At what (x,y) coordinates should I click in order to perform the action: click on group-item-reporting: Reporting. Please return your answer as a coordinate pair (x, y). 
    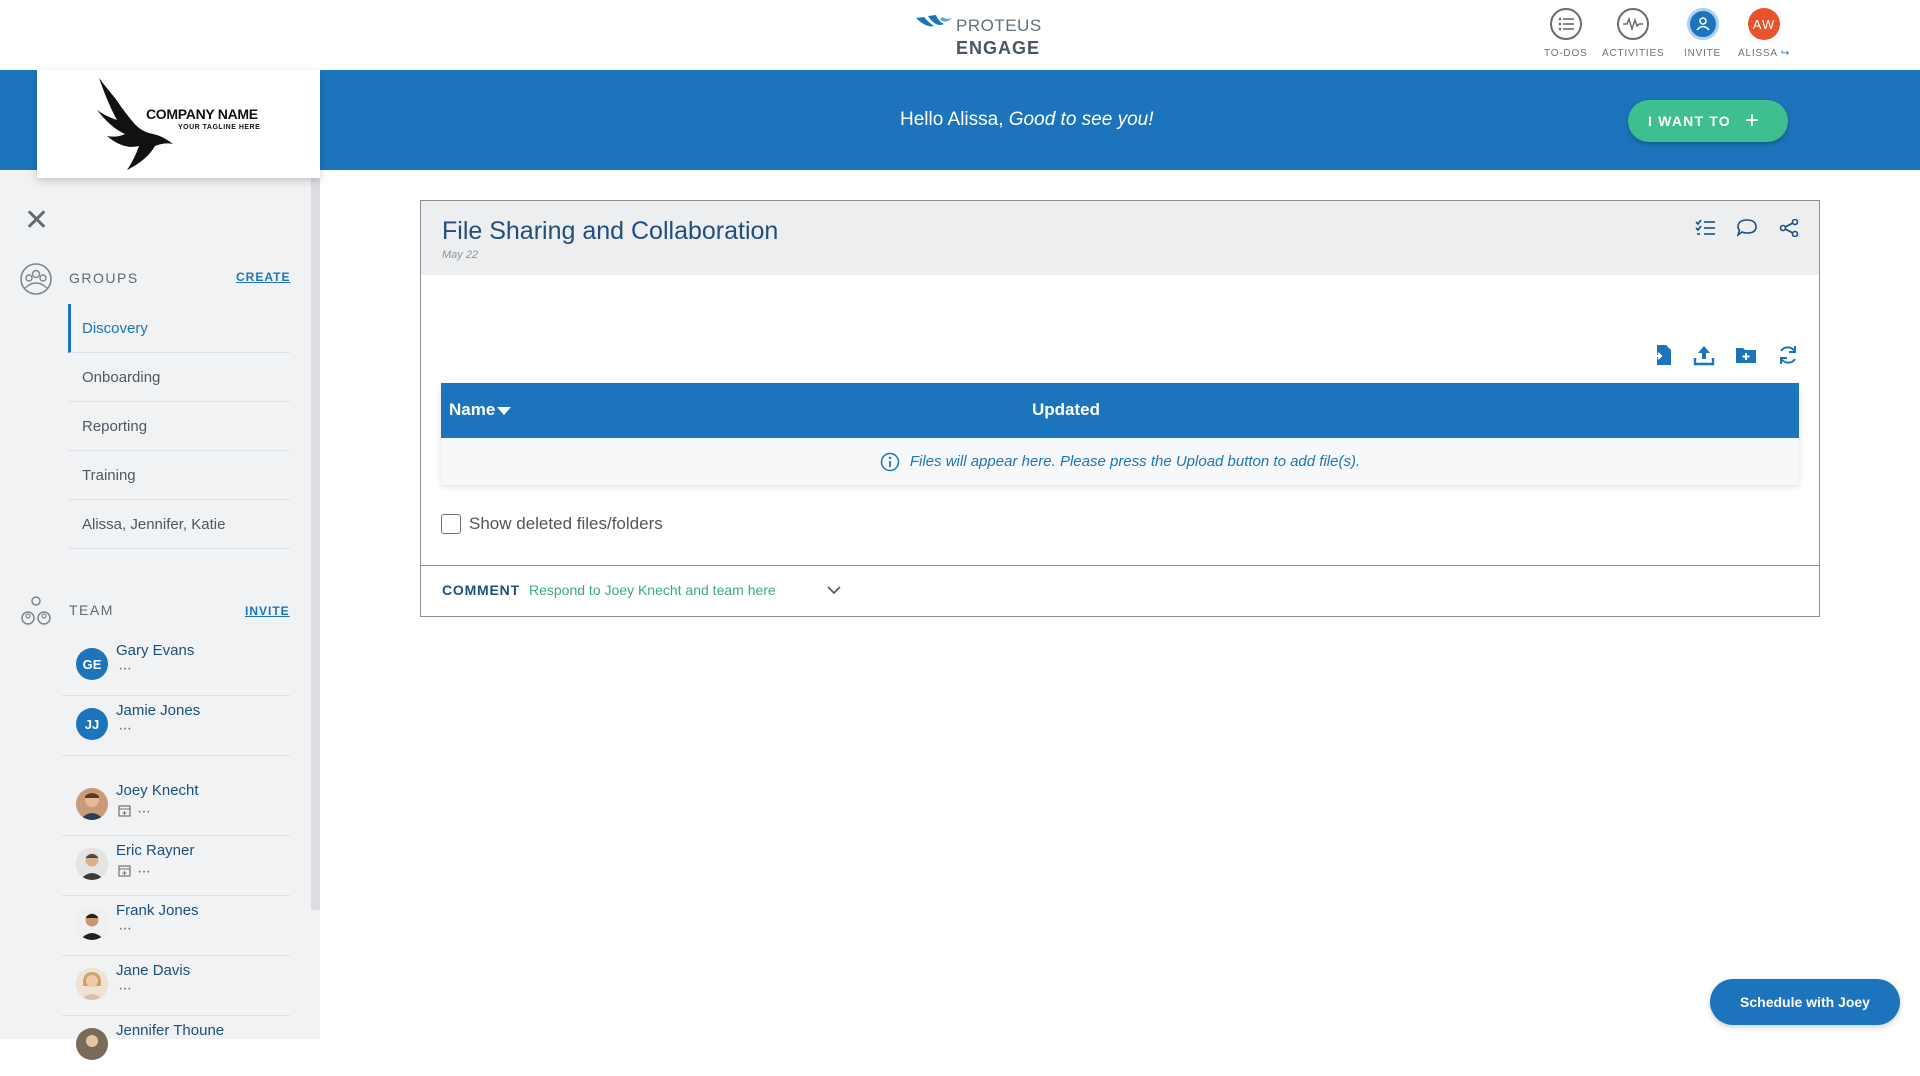
    Looking at the image, I should click on (179, 426).